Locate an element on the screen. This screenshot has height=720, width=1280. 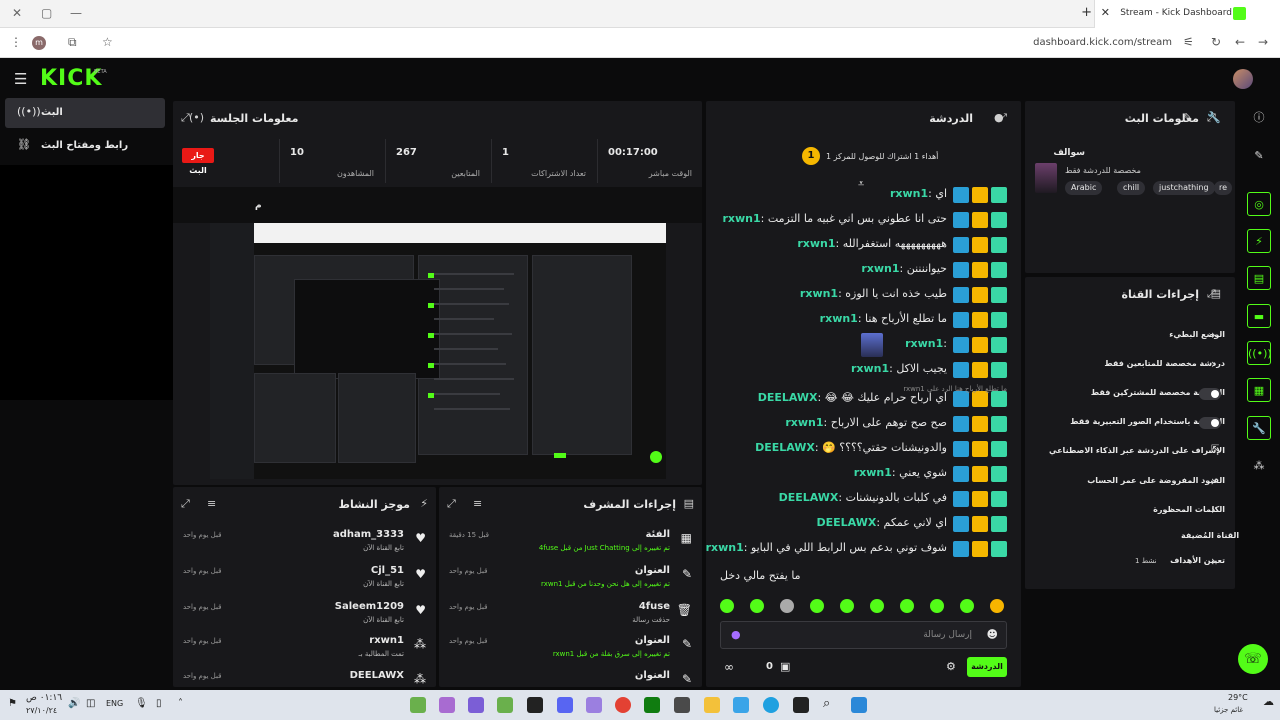
chat-message: والدونيشنات حقتي؟؟؟؟ 🤭 :DEELAWX is located at coordinates (862, 449).